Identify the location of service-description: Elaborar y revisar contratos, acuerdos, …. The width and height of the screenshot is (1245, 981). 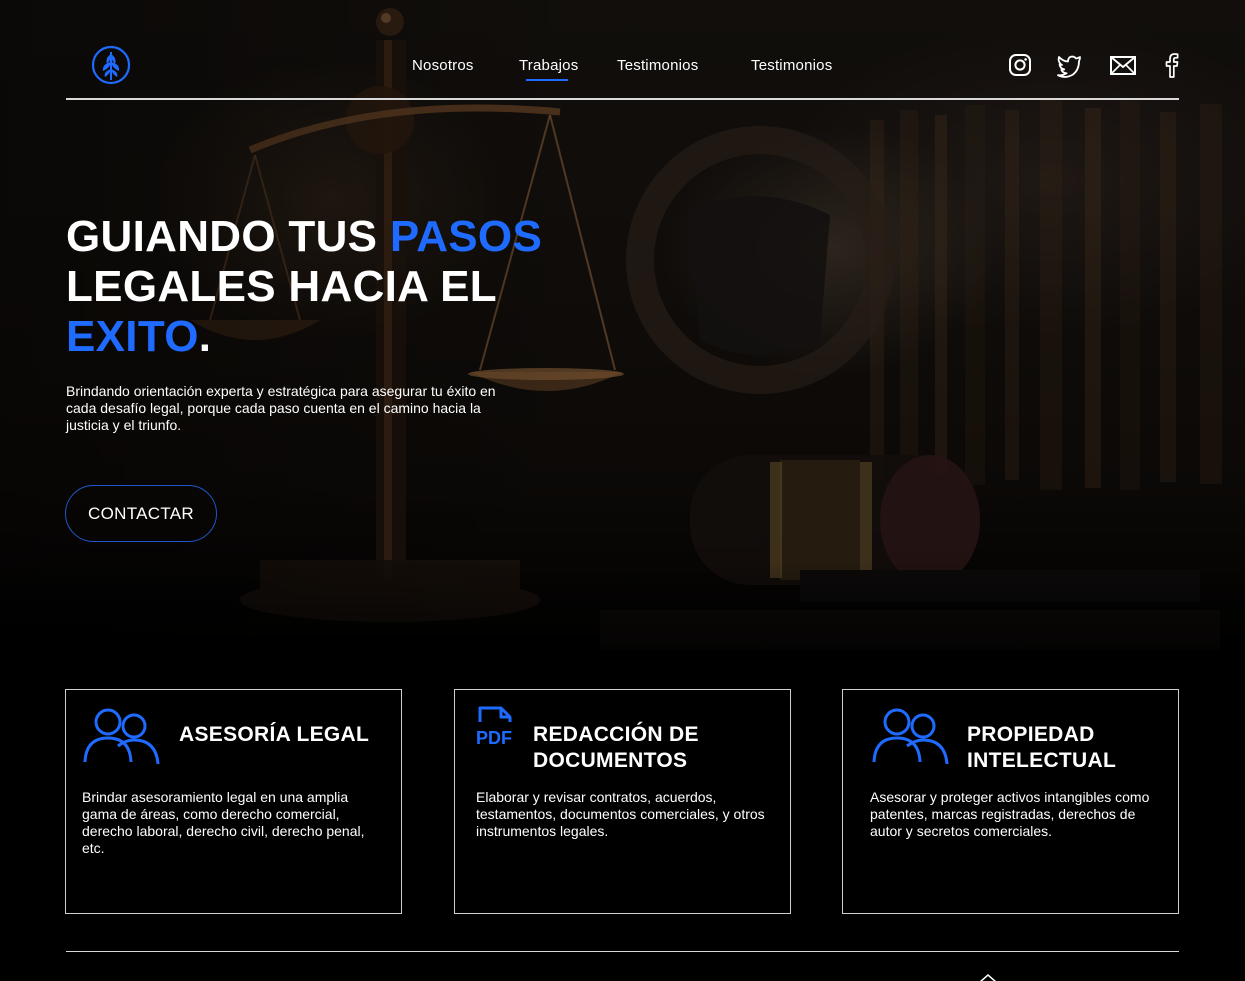
(620, 814).